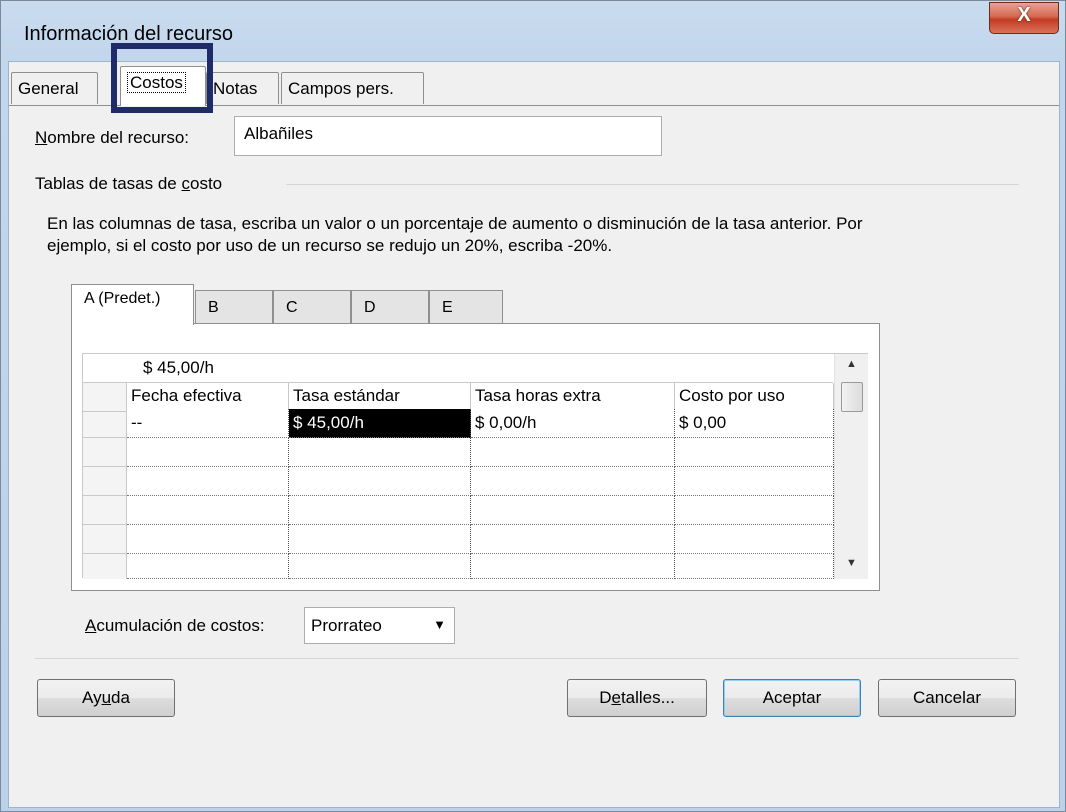  I want to click on scroll-thumb, so click(852, 397).